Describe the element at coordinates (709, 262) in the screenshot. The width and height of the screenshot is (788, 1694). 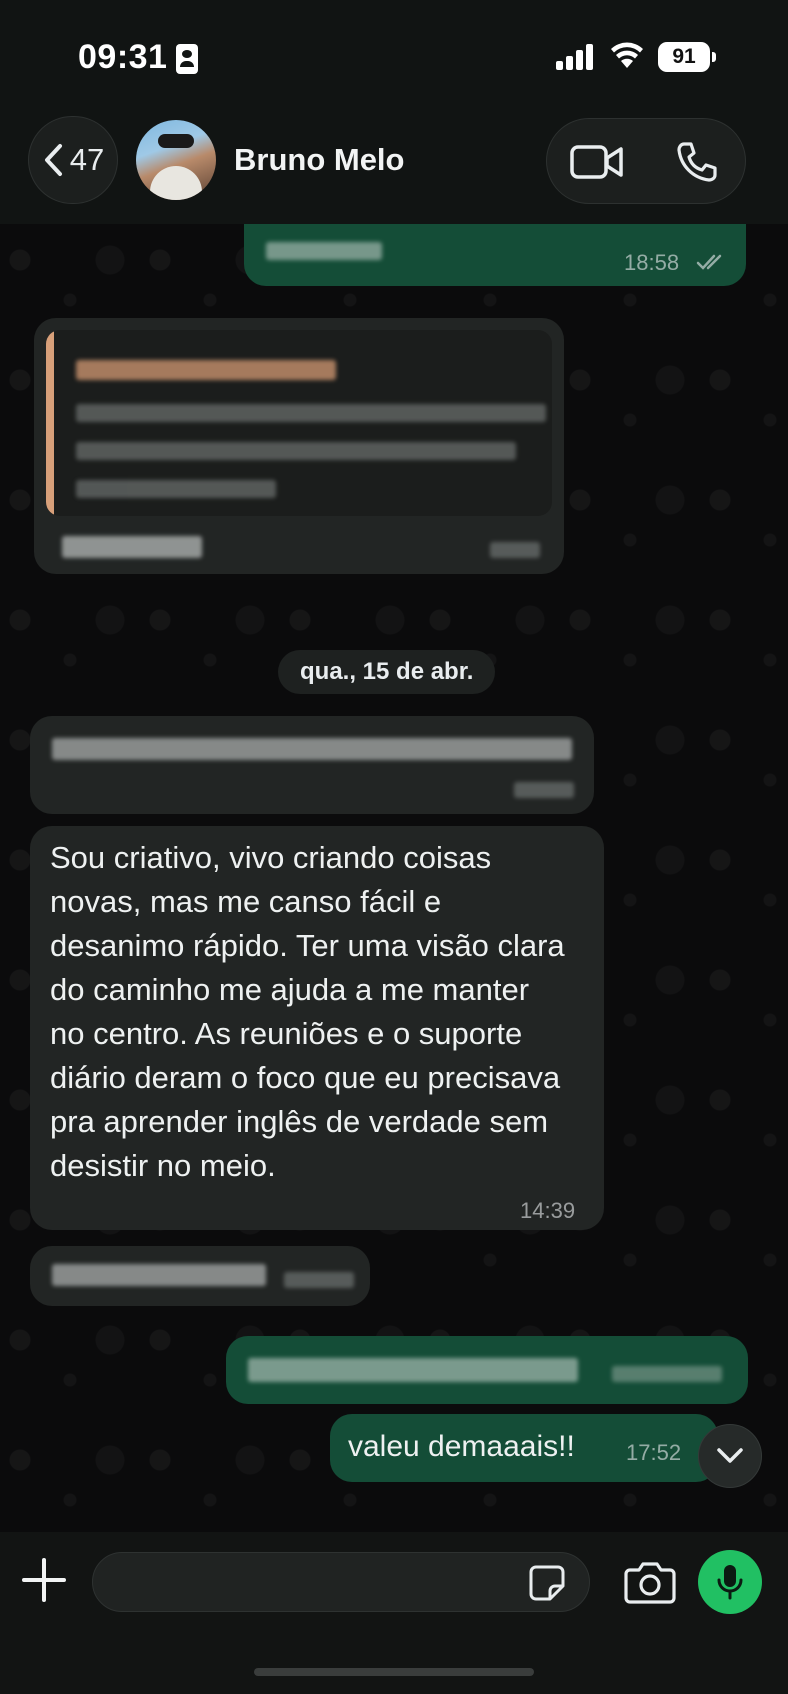
I see `double-check-icon` at that location.